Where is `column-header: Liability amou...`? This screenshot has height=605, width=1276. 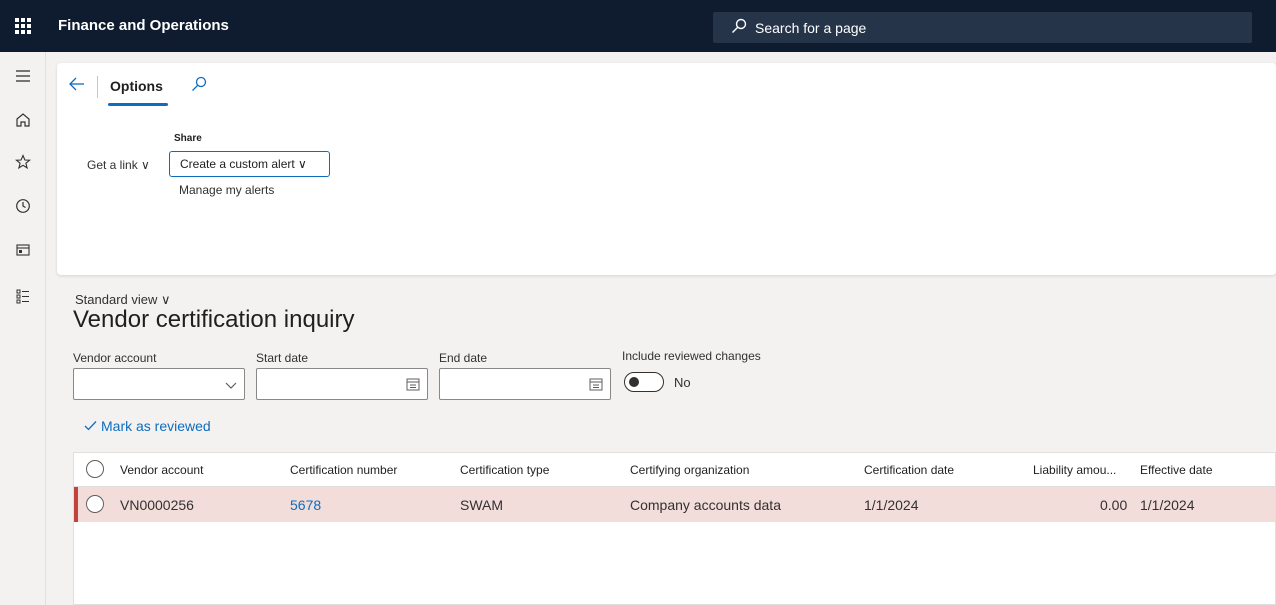 column-header: Liability amou... is located at coordinates (1074, 470).